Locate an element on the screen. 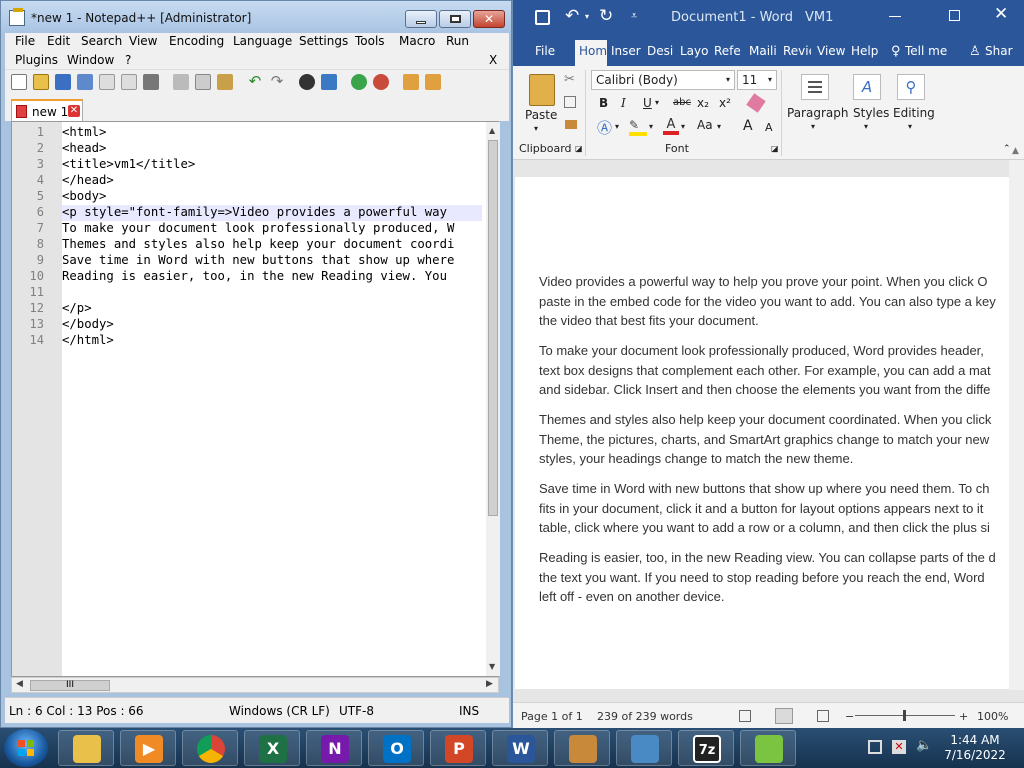 The width and height of the screenshot is (1024, 768). save-all-icon is located at coordinates (85, 82).